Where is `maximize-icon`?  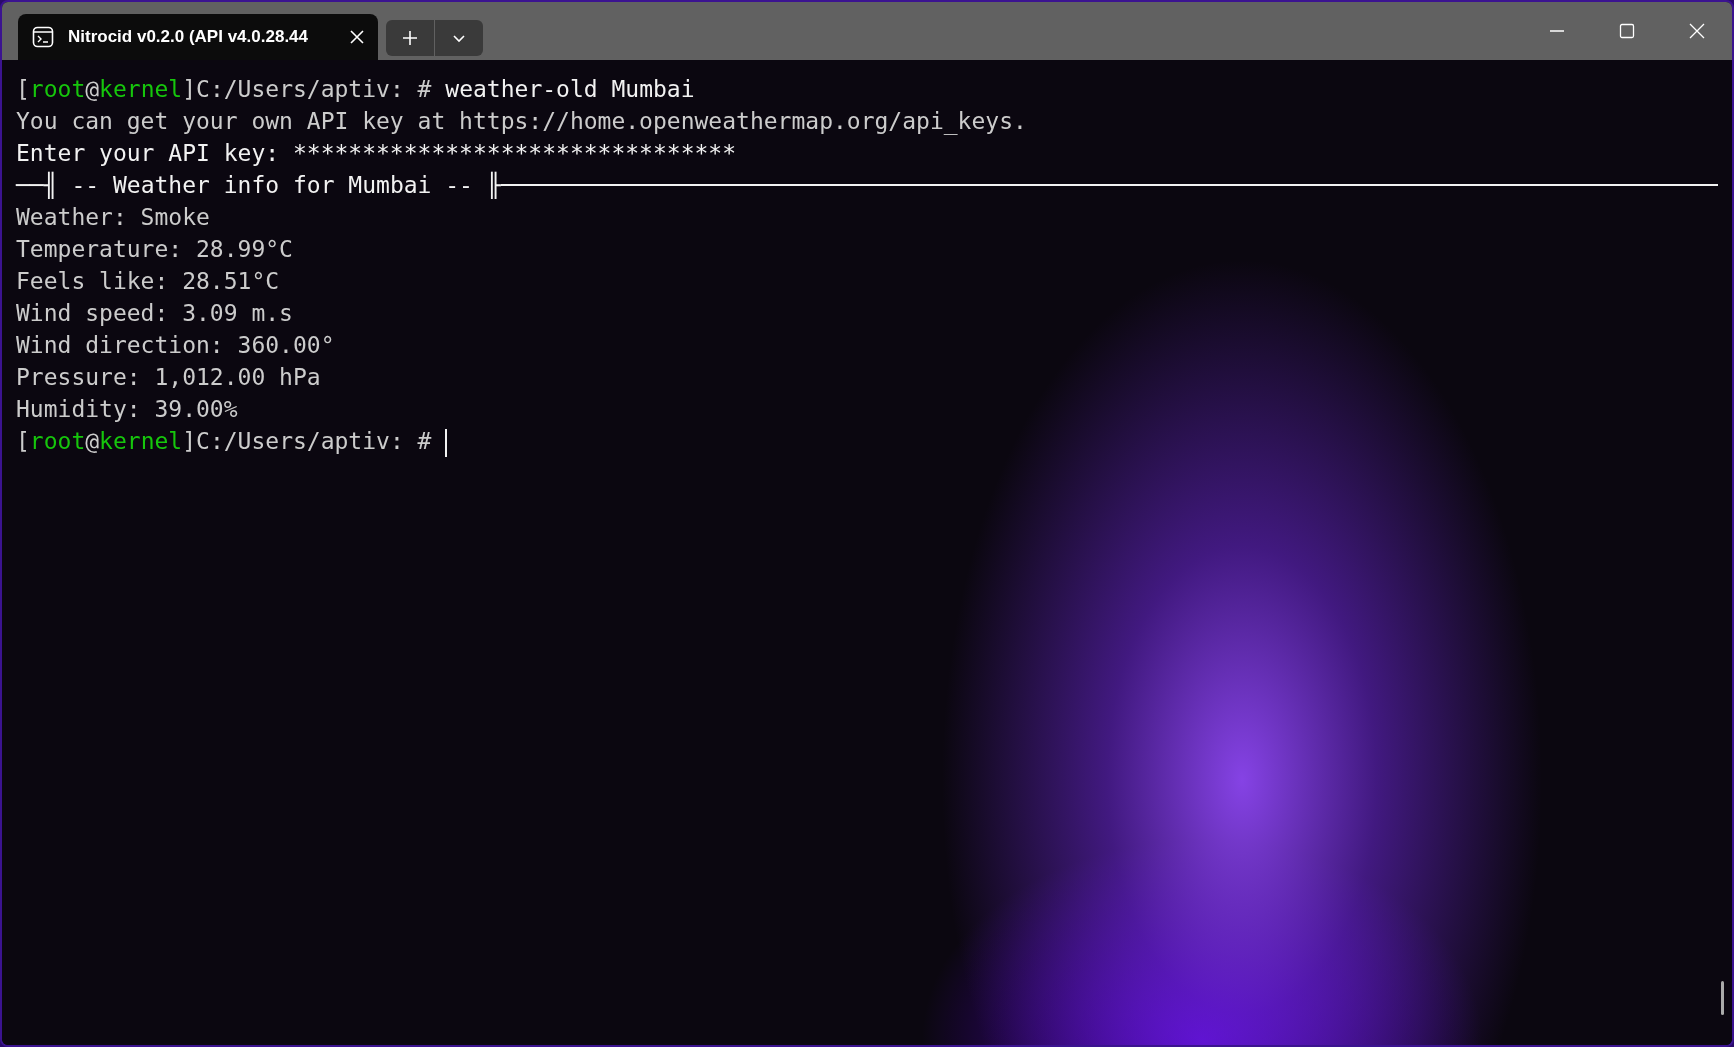 maximize-icon is located at coordinates (1627, 31).